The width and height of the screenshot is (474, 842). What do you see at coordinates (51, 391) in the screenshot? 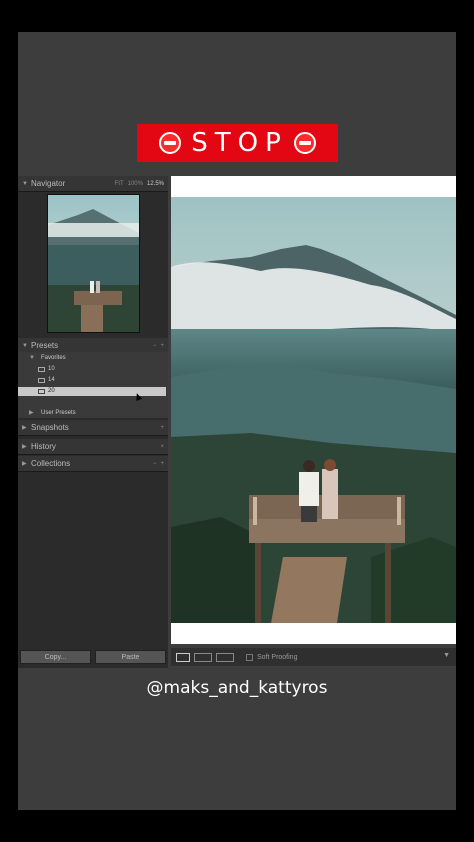
I see `preset-label: 20` at bounding box center [51, 391].